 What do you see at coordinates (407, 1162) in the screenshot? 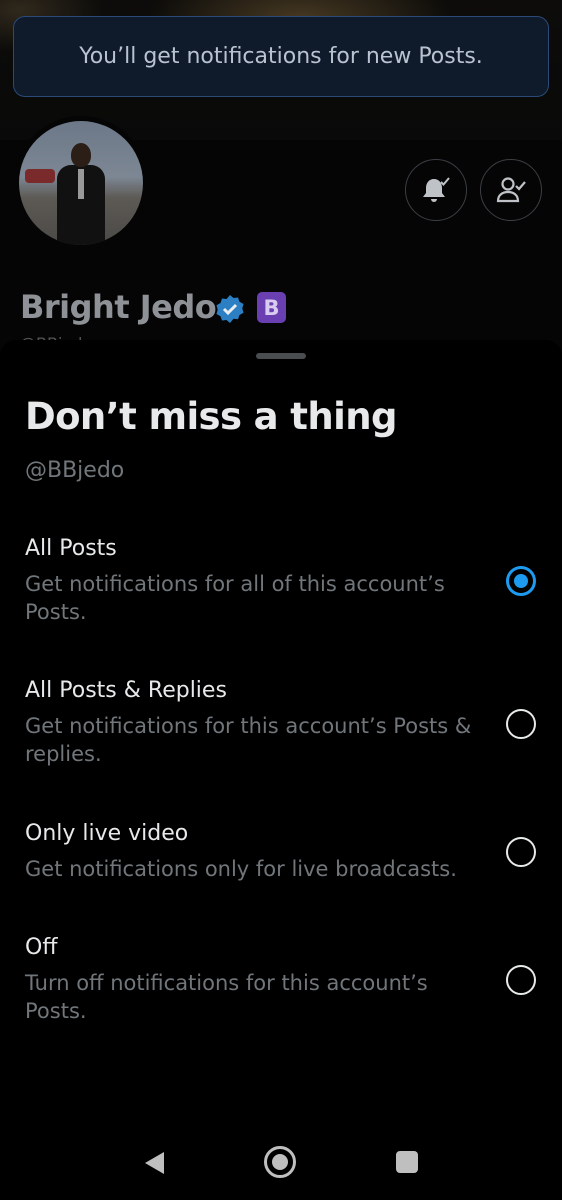
I see `recents-square-icon` at bounding box center [407, 1162].